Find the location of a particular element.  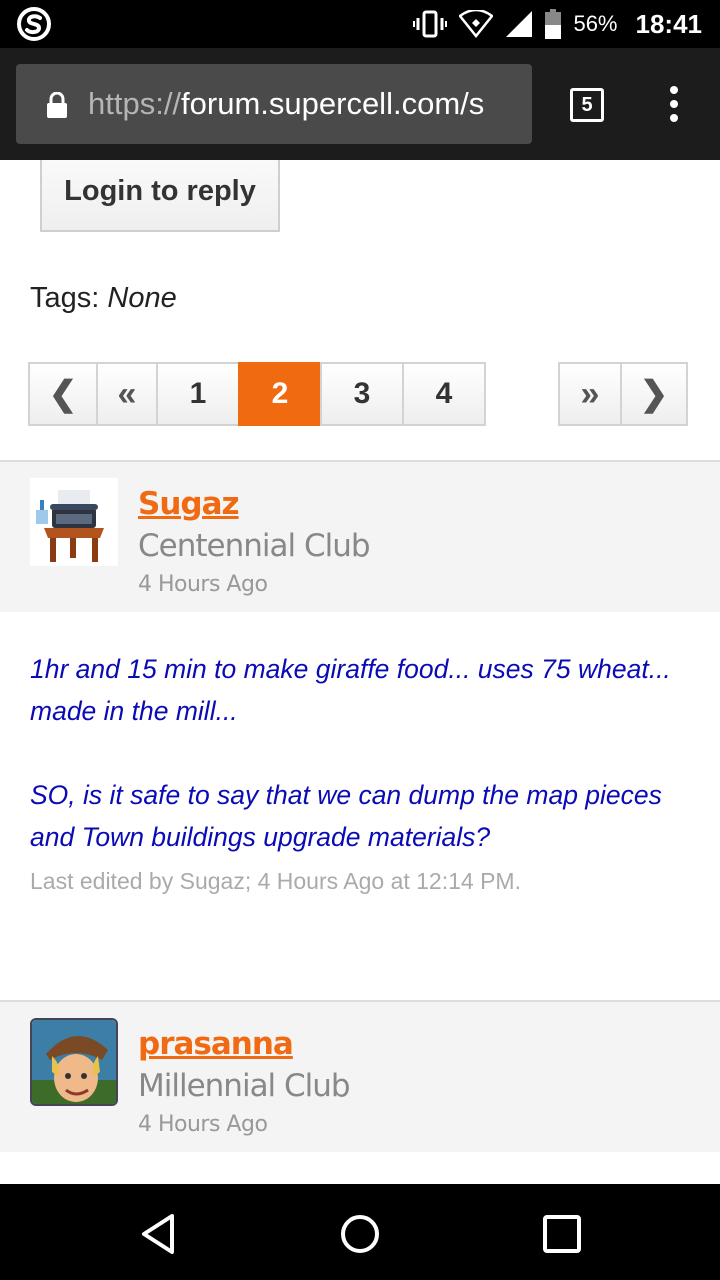

next-page-button: » is located at coordinates (590, 394).